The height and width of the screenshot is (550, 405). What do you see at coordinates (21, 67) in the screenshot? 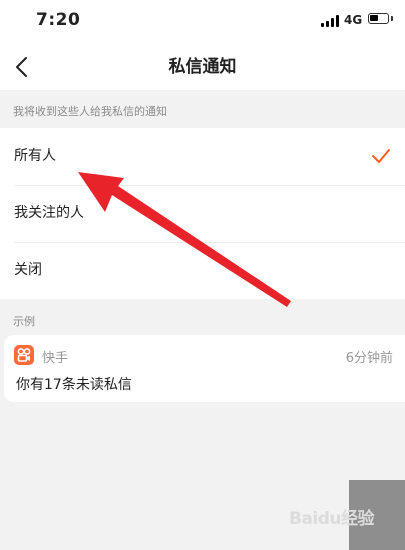
I see `chevron-left-icon` at bounding box center [21, 67].